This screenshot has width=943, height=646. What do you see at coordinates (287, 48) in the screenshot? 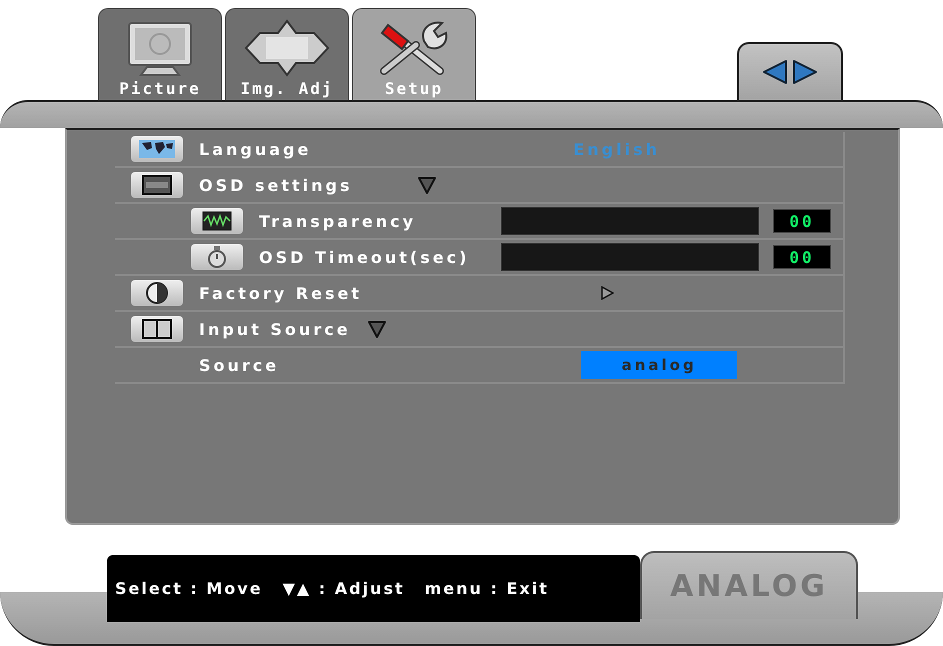
I see `four-way-arrow-icon` at bounding box center [287, 48].